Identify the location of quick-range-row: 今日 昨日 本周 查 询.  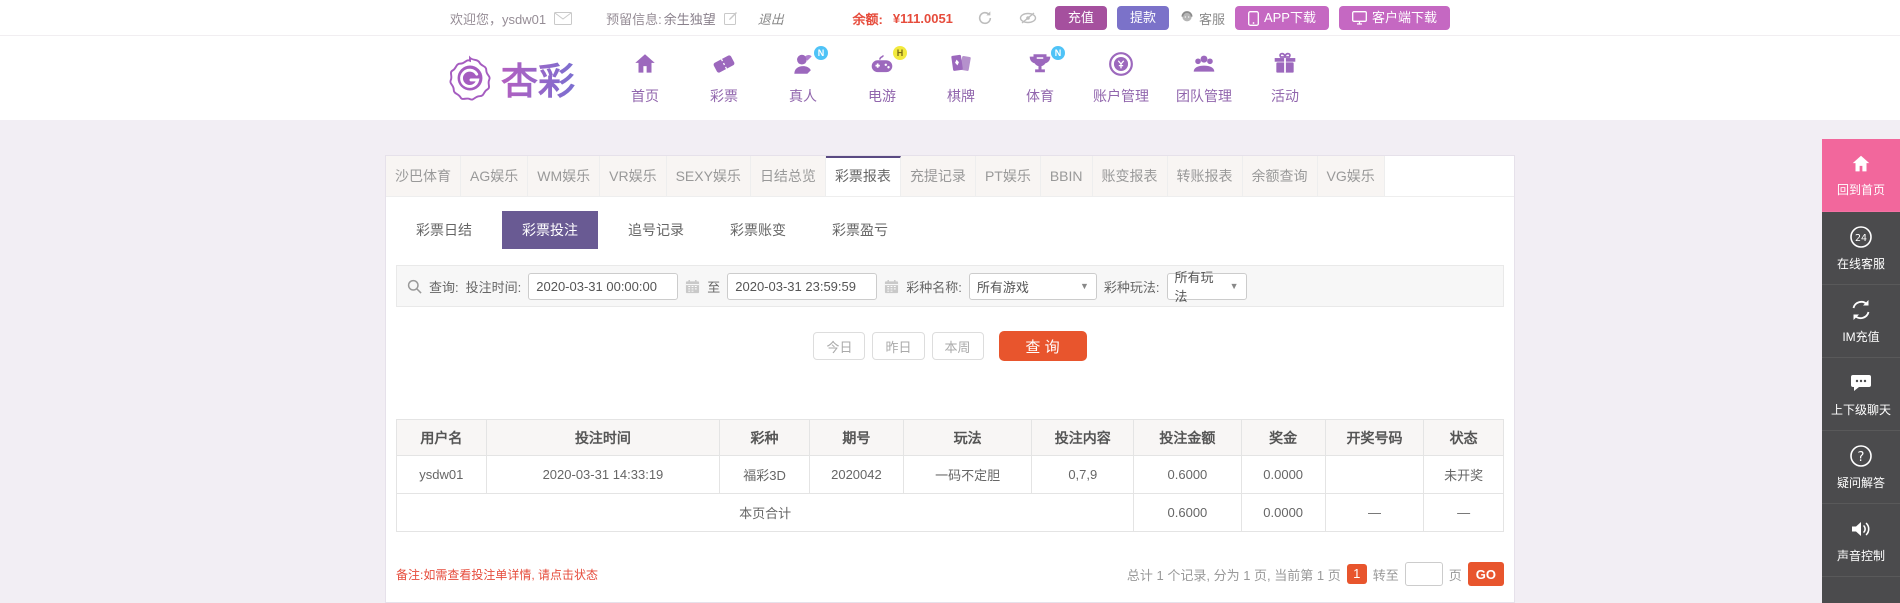
(950, 346).